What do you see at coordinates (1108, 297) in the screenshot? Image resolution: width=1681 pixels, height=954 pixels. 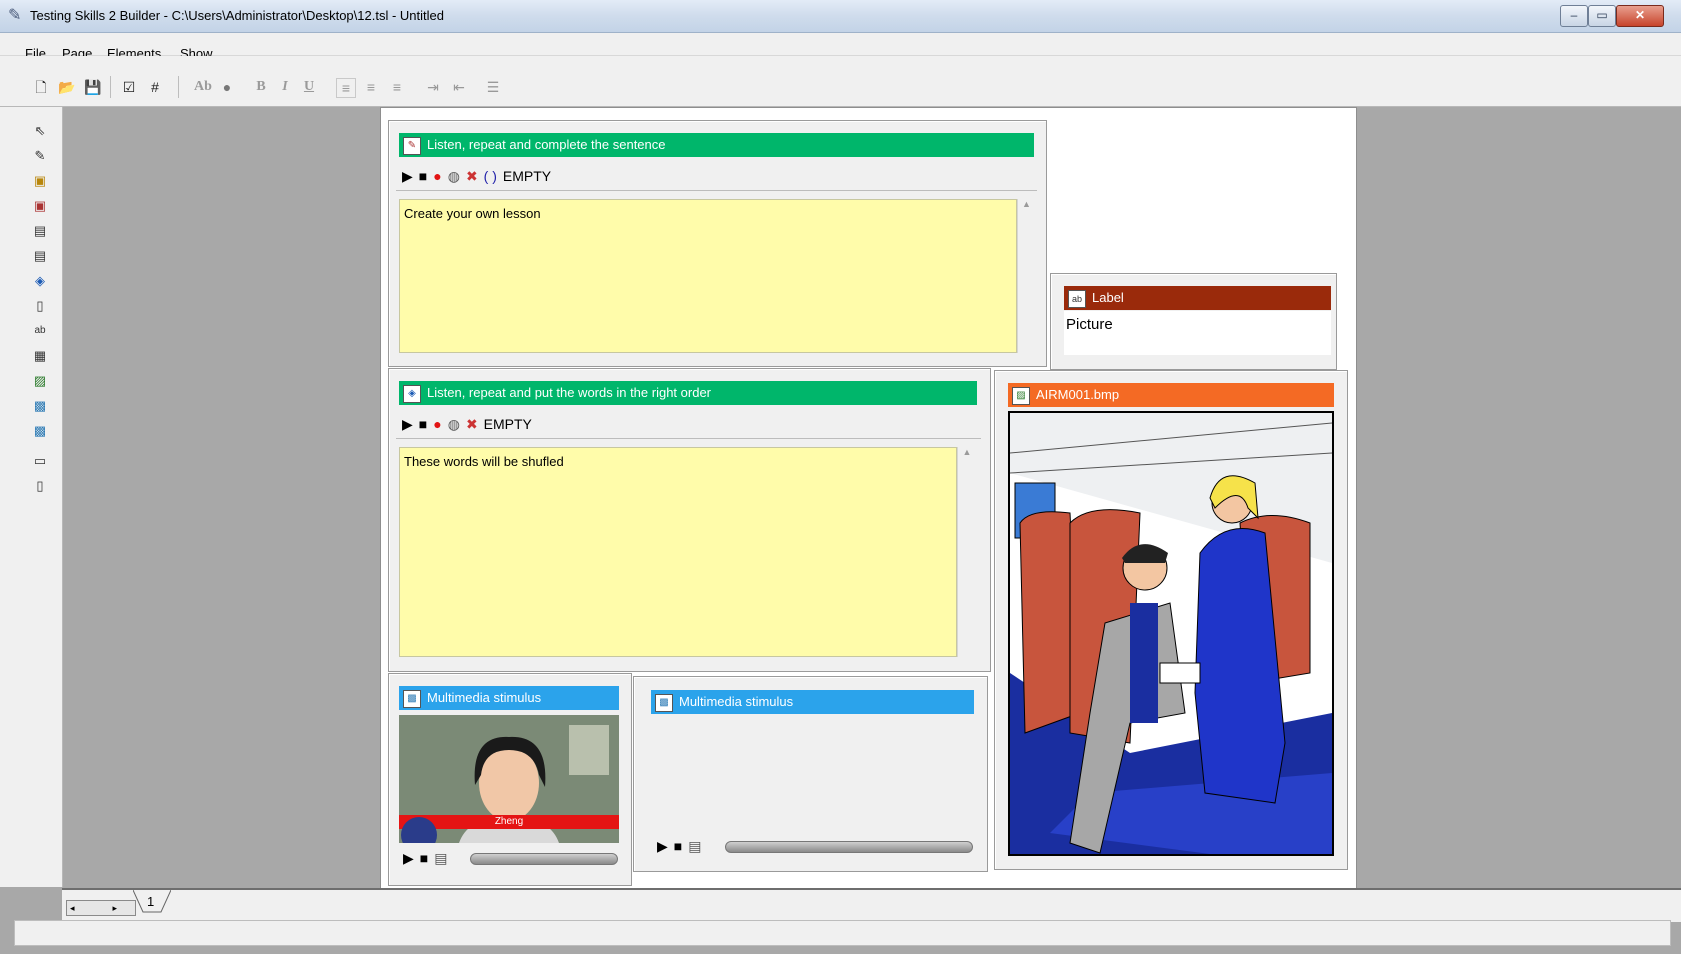 I see `label-title: Label` at bounding box center [1108, 297].